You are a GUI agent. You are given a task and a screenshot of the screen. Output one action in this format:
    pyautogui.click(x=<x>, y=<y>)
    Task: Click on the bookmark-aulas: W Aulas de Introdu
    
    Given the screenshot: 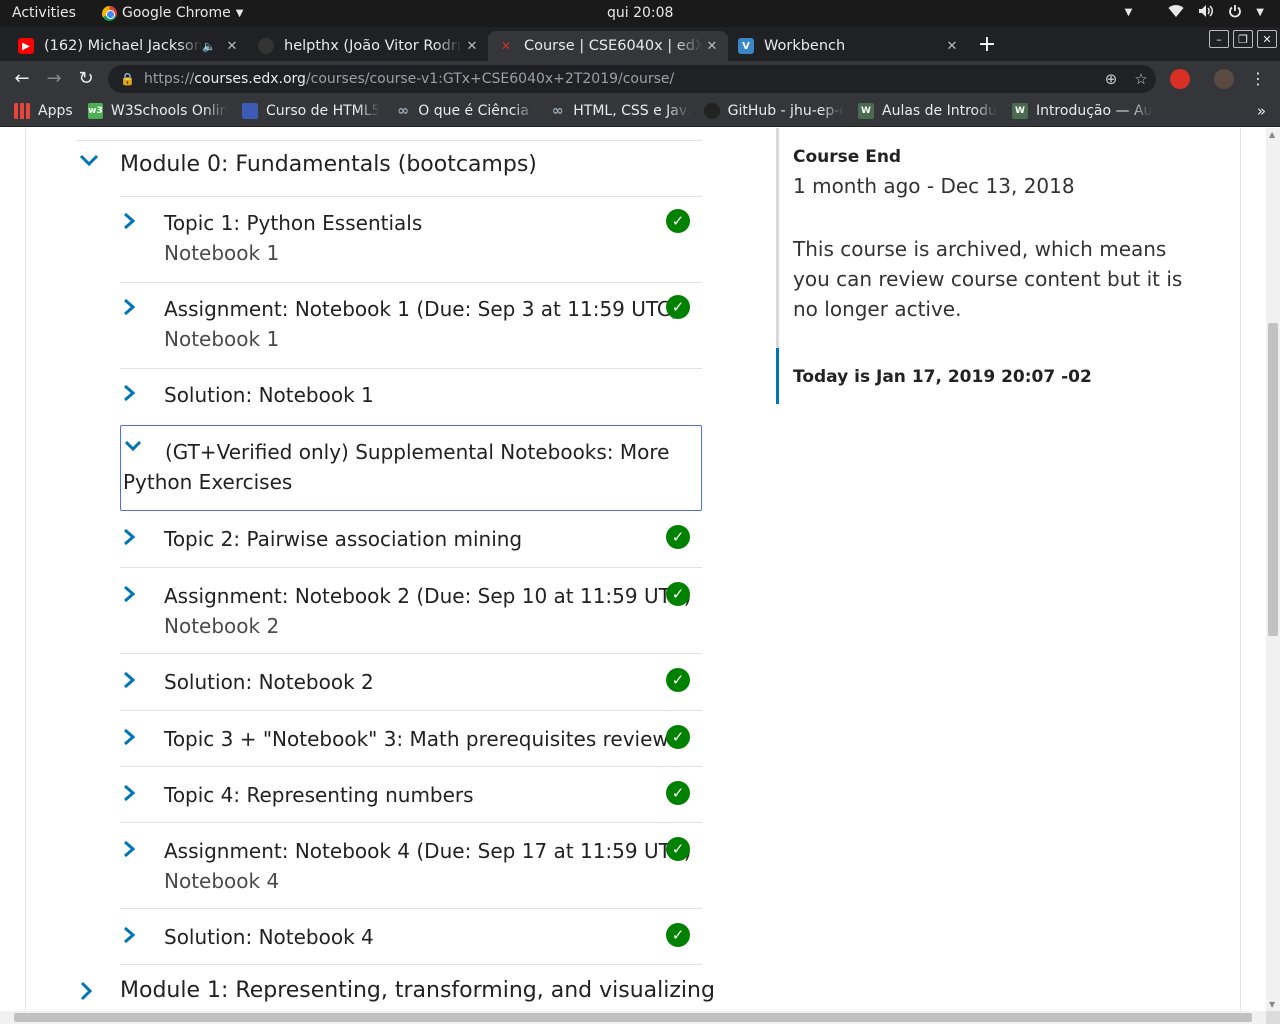 What is the action you would take?
    pyautogui.click(x=928, y=111)
    